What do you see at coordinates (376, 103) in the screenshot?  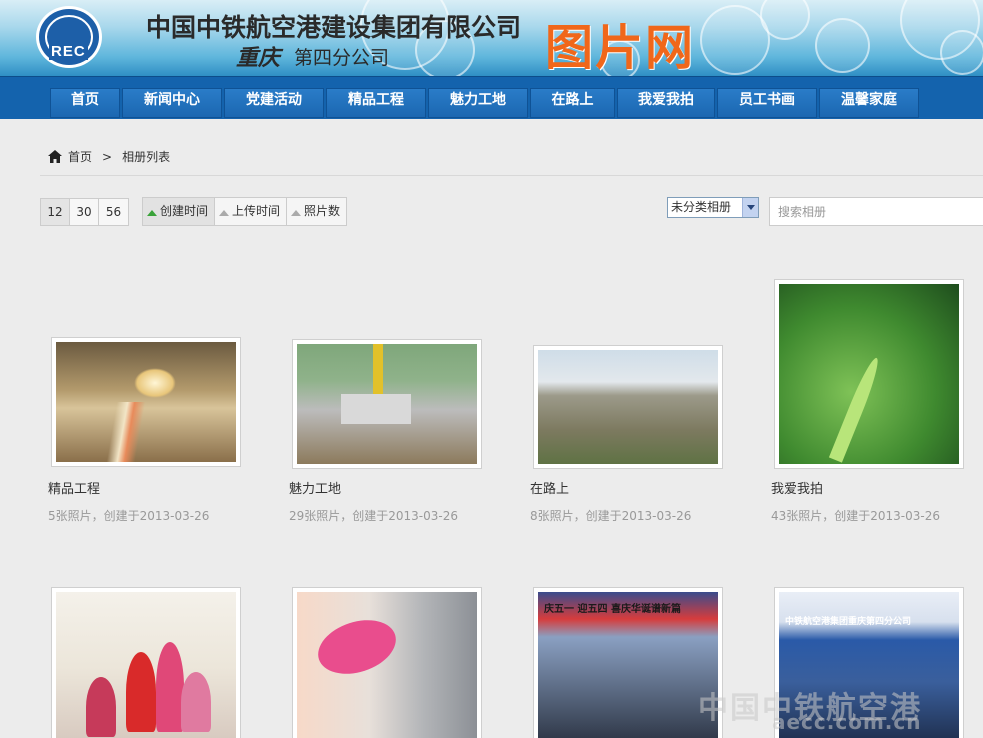 I see `nav-item-projects: 精品工程` at bounding box center [376, 103].